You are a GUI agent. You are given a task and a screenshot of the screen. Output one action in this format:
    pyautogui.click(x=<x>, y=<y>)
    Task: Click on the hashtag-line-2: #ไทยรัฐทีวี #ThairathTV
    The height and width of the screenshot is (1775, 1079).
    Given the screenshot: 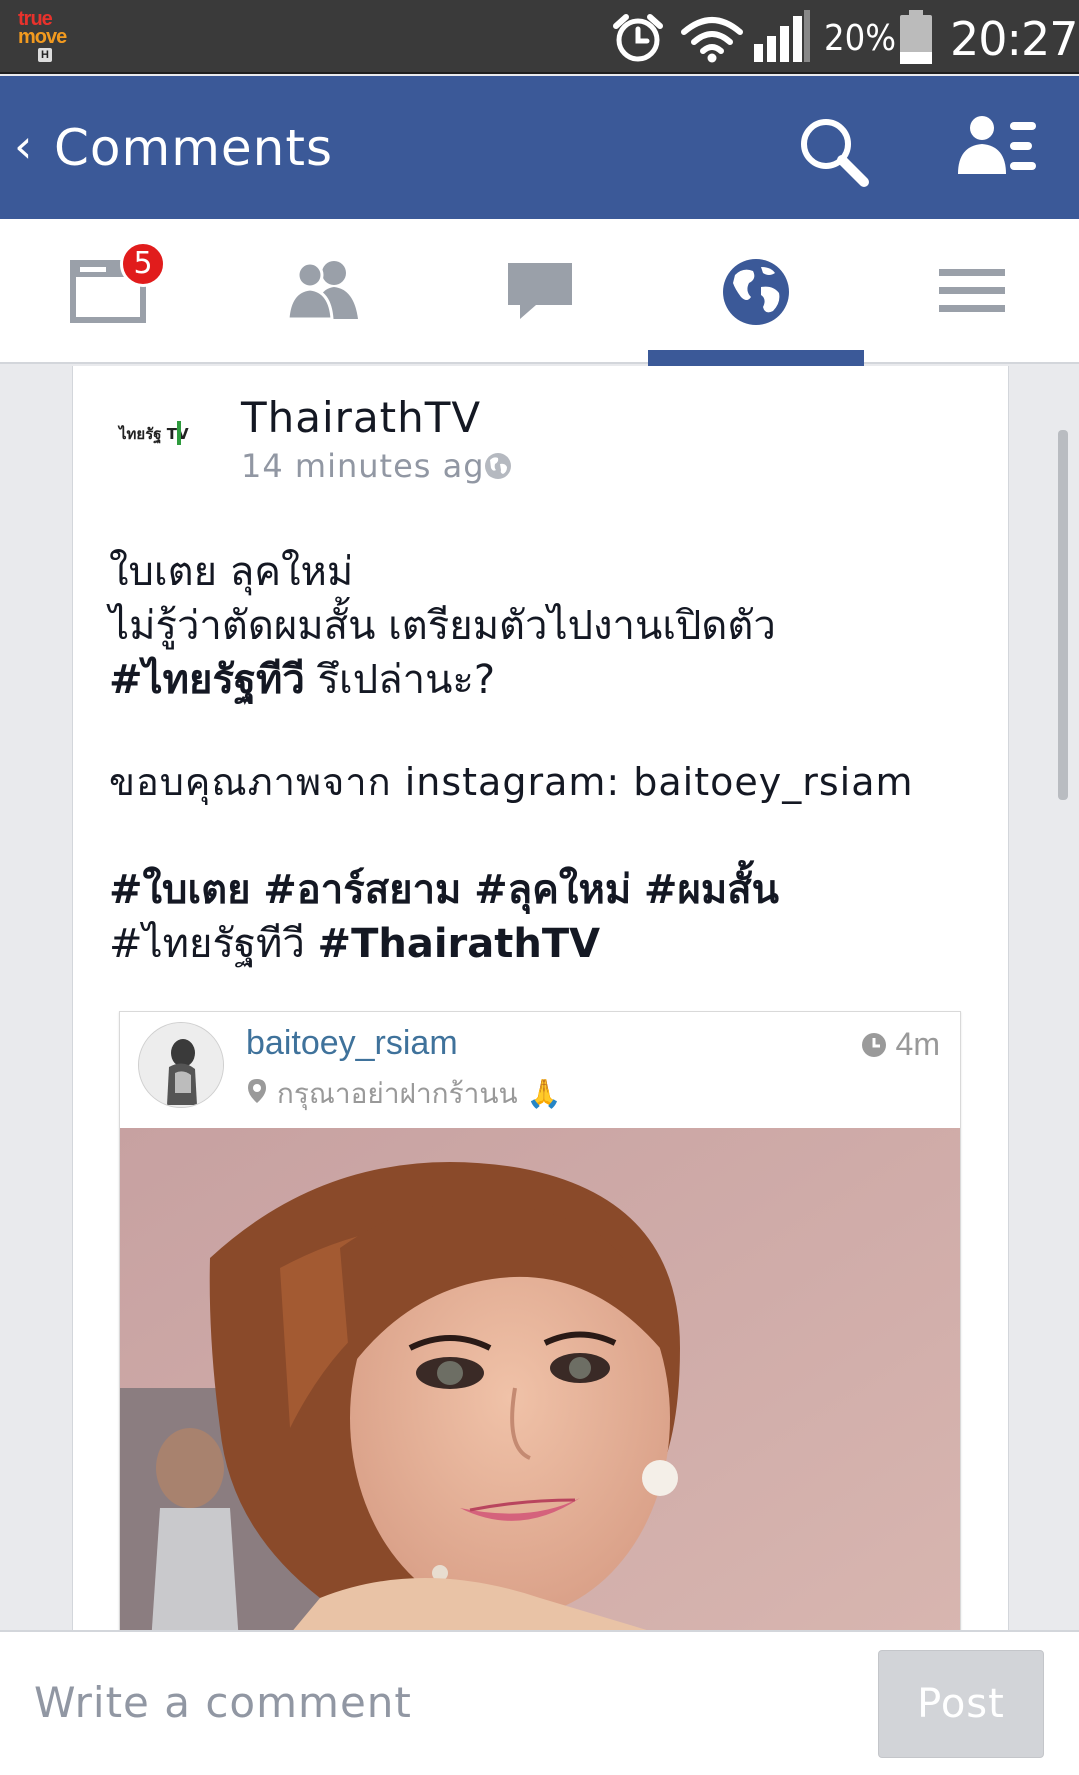 What is the action you would take?
    pyautogui.click(x=549, y=944)
    